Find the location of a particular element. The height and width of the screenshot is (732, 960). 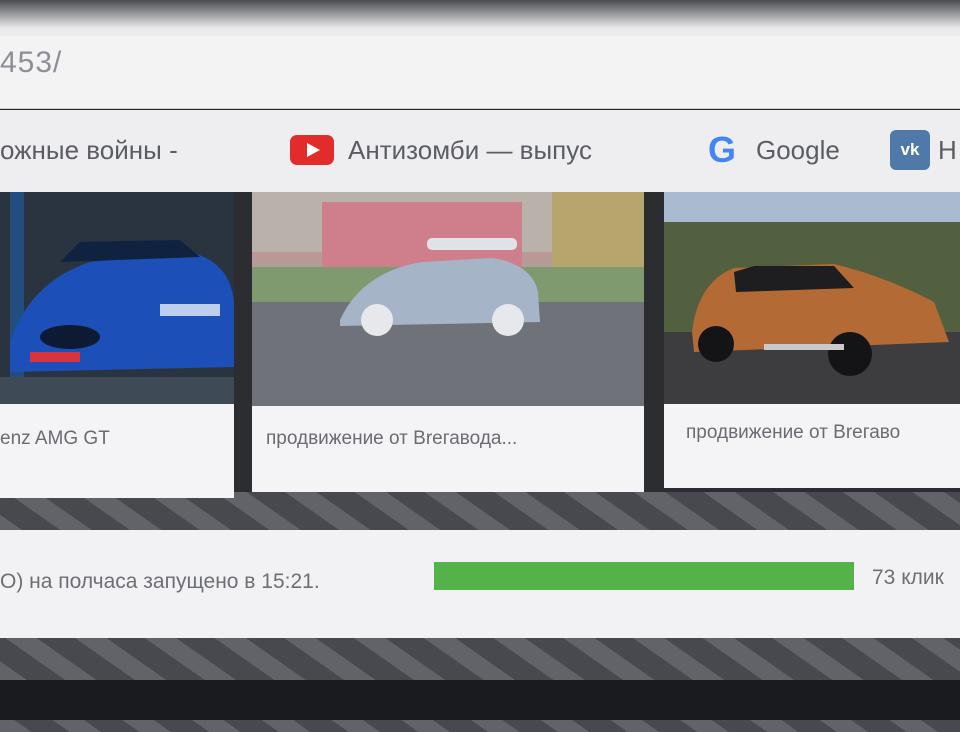

url-text: 453/ is located at coordinates (31, 63).